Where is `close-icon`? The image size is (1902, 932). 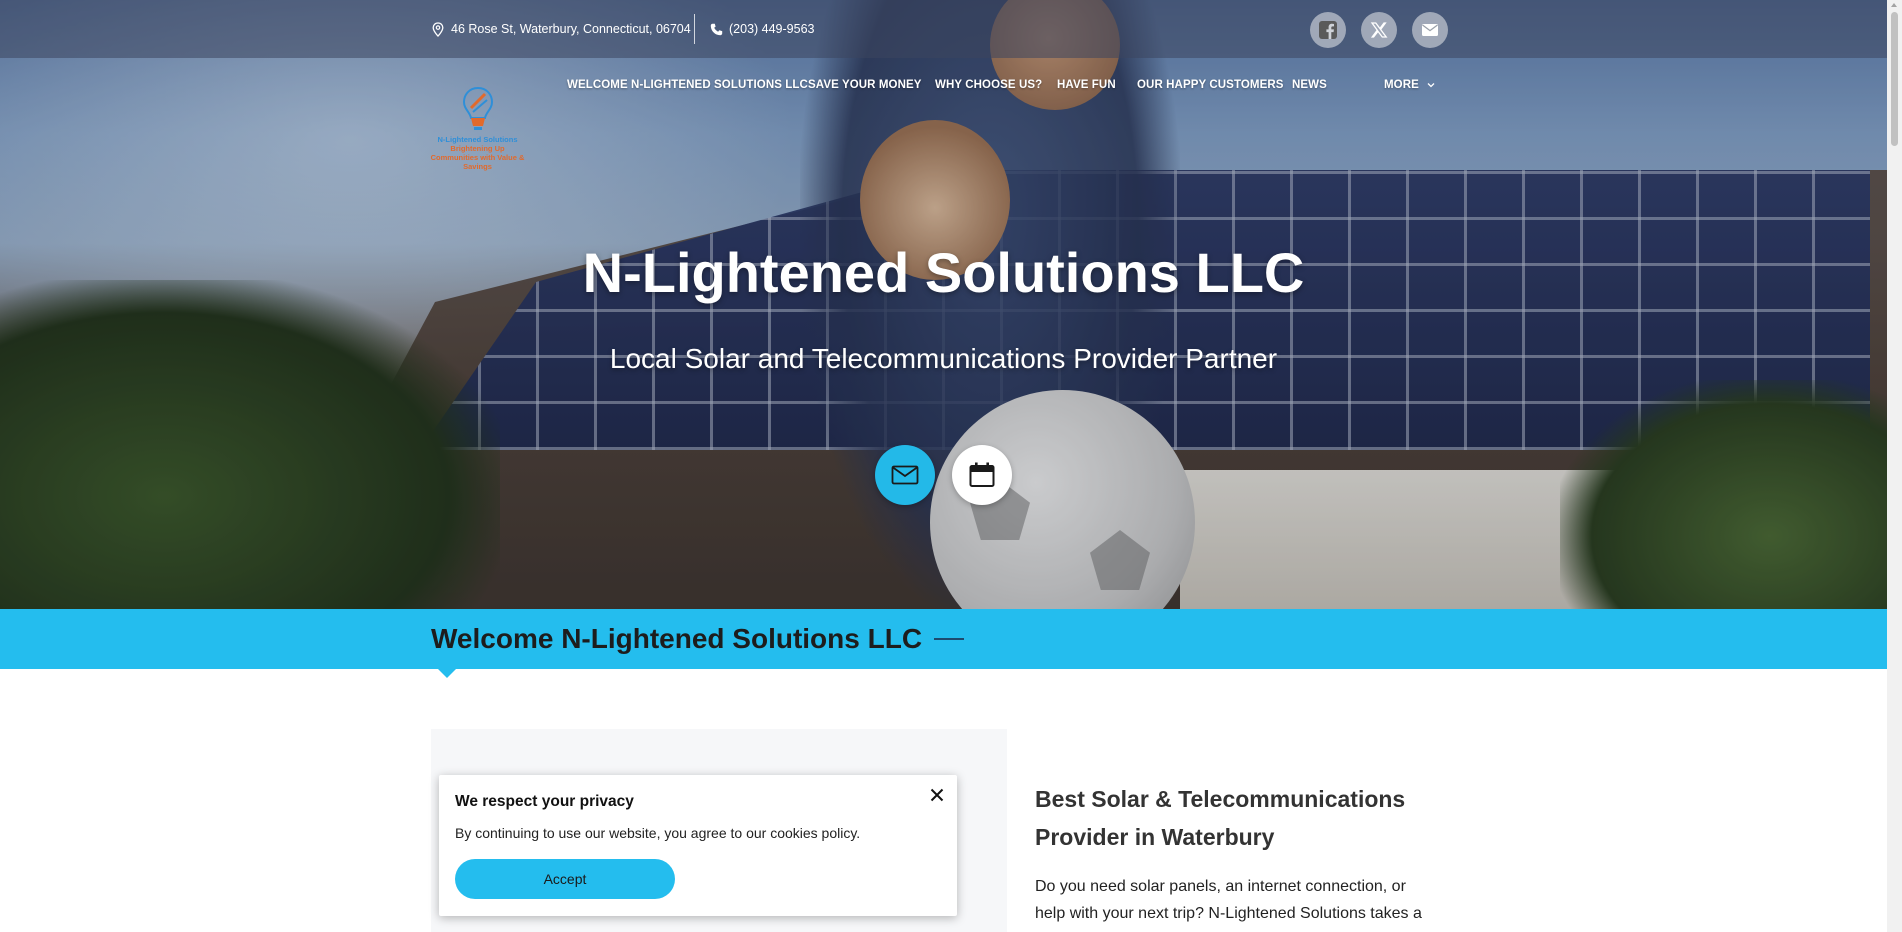
close-icon is located at coordinates (937, 795).